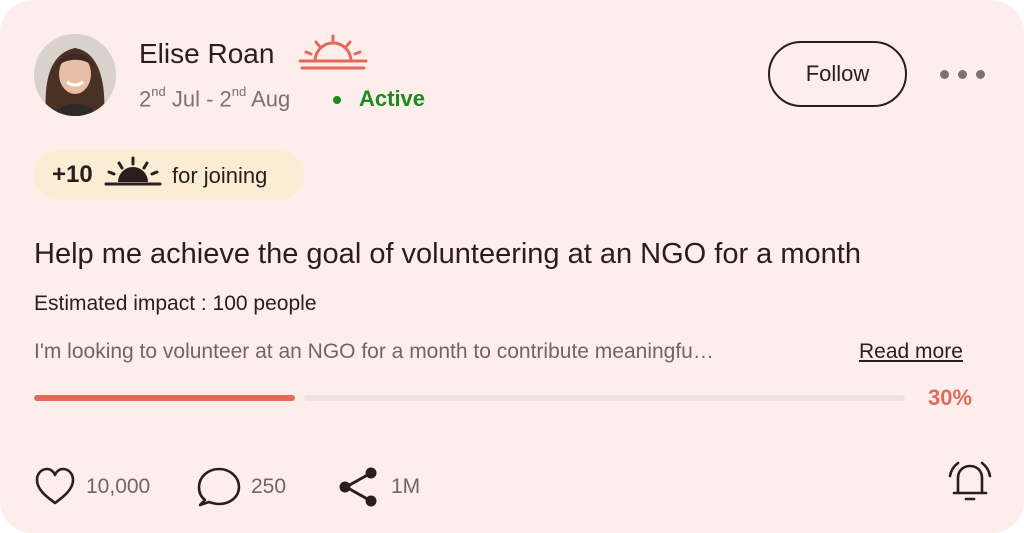 The height and width of the screenshot is (533, 1024). Describe the element at coordinates (206, 54) in the screenshot. I see `user-name: Elise Roan` at that location.